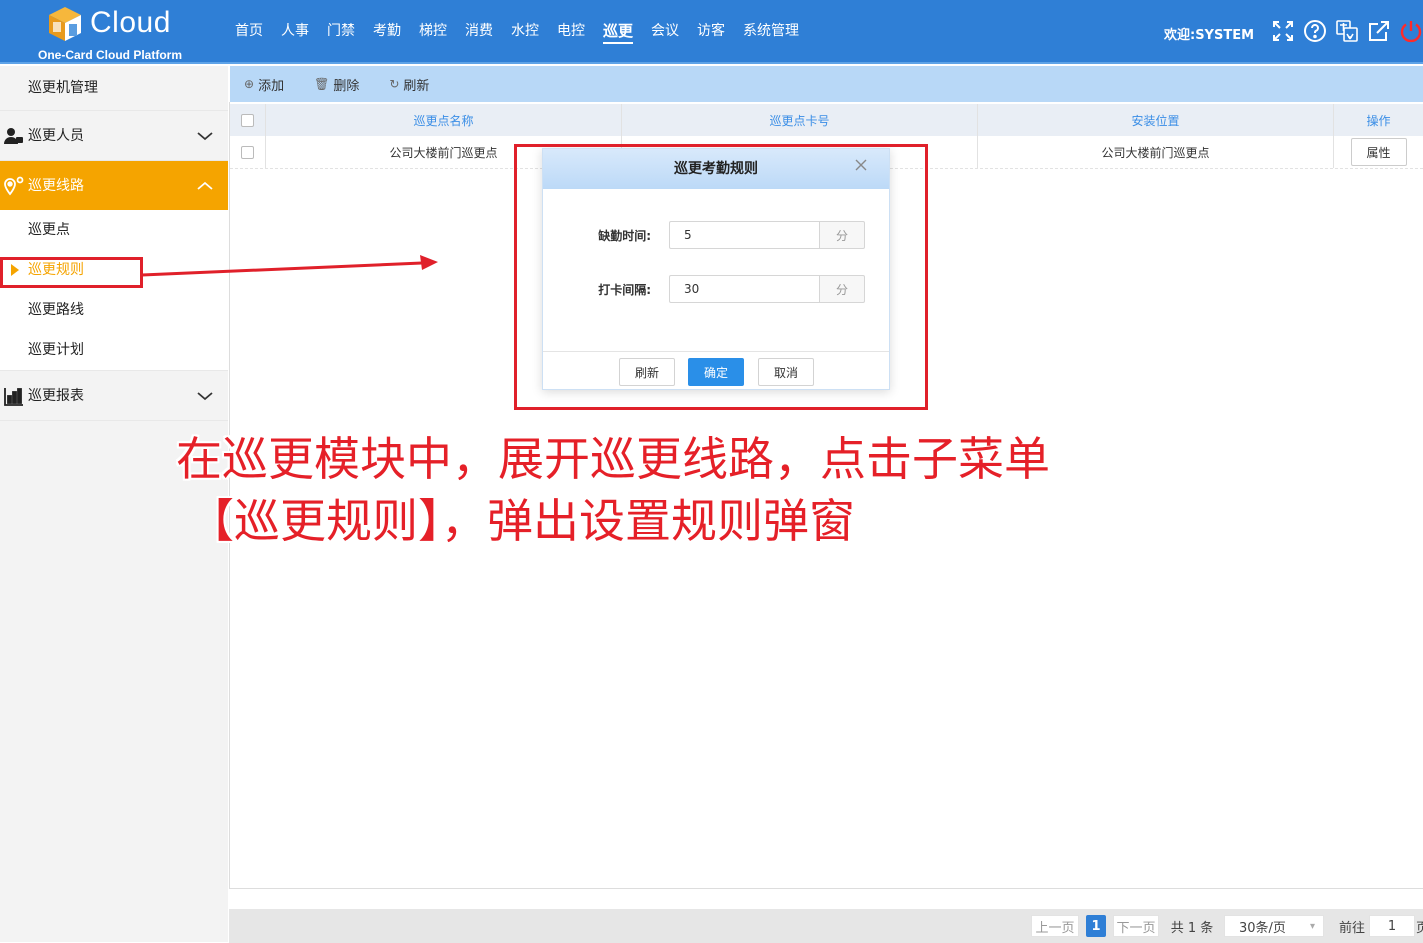 The image size is (1423, 943). I want to click on nav-item-visitor: 访客, so click(711, 32).